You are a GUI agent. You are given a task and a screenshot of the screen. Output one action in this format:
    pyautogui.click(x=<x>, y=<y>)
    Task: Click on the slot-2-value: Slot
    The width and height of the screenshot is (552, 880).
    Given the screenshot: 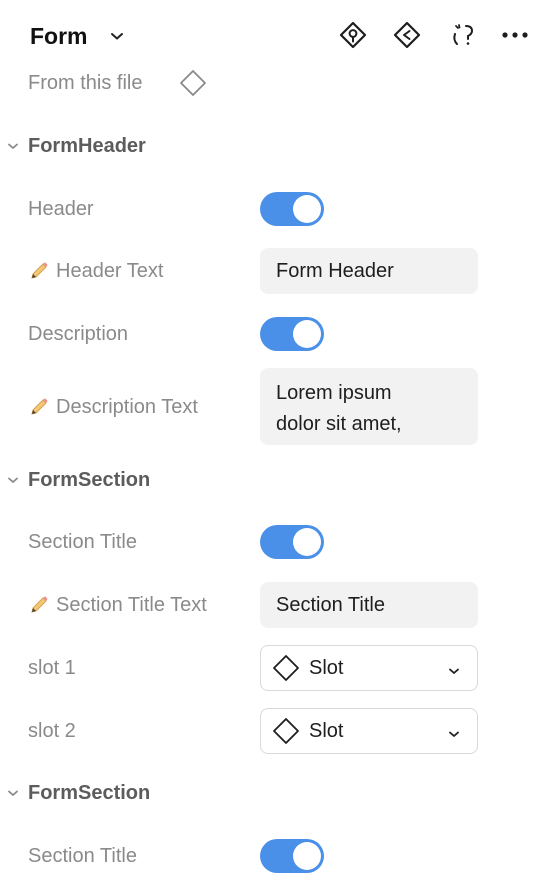 What is the action you would take?
    pyautogui.click(x=326, y=730)
    